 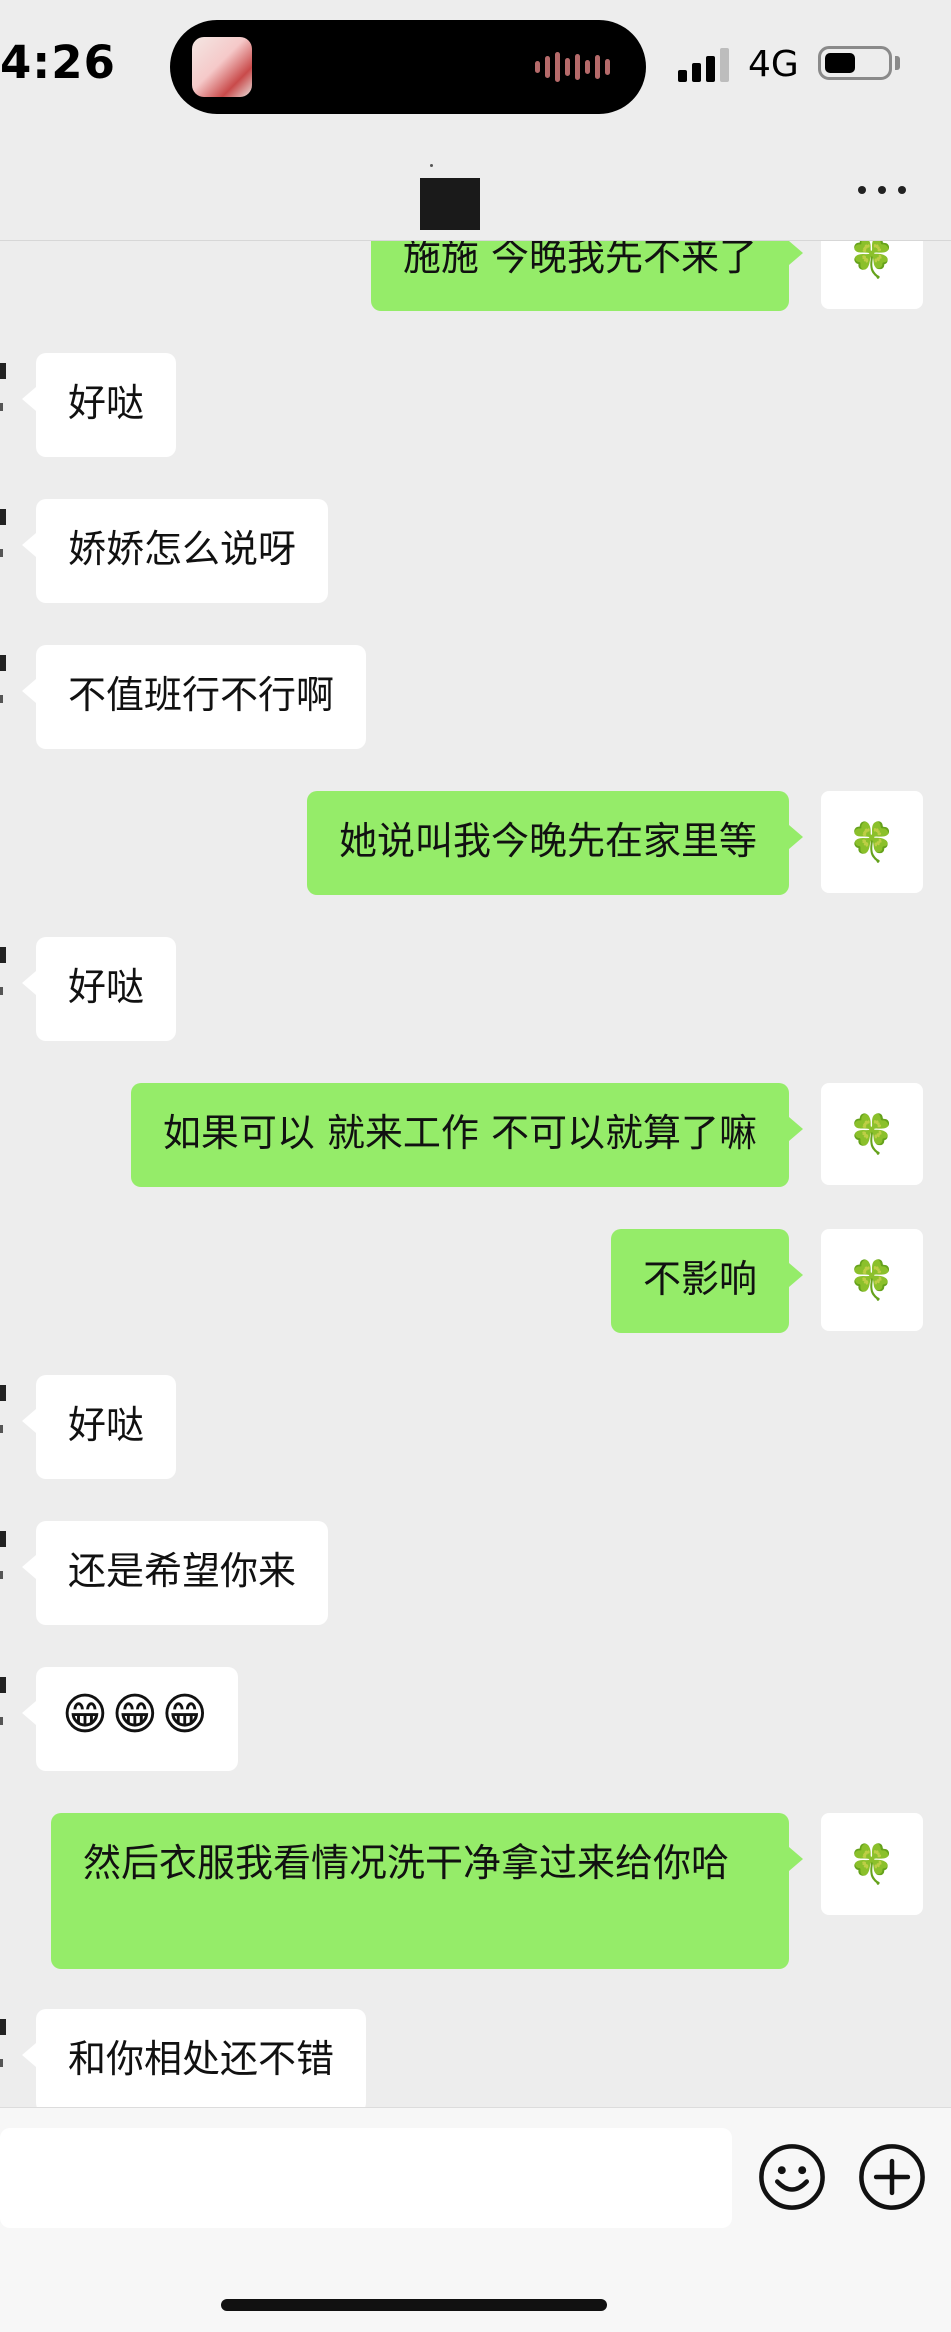 What do you see at coordinates (467, 1135) in the screenshot?
I see `outgoing-bubble: 如果可以 就来工作 不可以就算了嘛` at bounding box center [467, 1135].